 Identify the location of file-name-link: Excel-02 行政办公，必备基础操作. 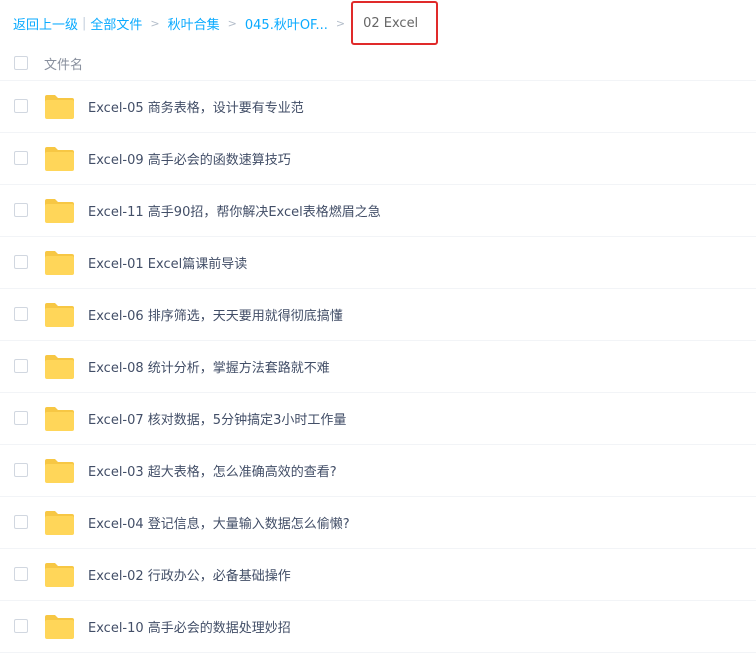
(189, 574).